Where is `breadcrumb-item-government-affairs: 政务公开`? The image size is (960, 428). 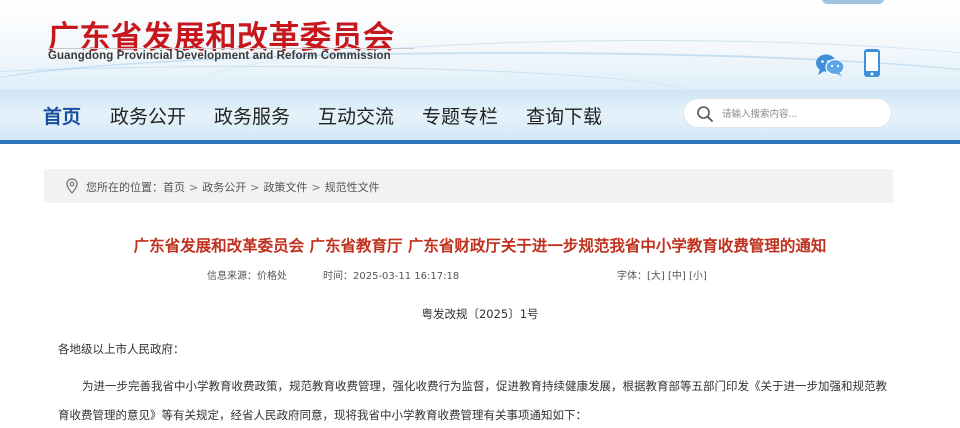 breadcrumb-item-government-affairs: 政务公开 is located at coordinates (224, 187).